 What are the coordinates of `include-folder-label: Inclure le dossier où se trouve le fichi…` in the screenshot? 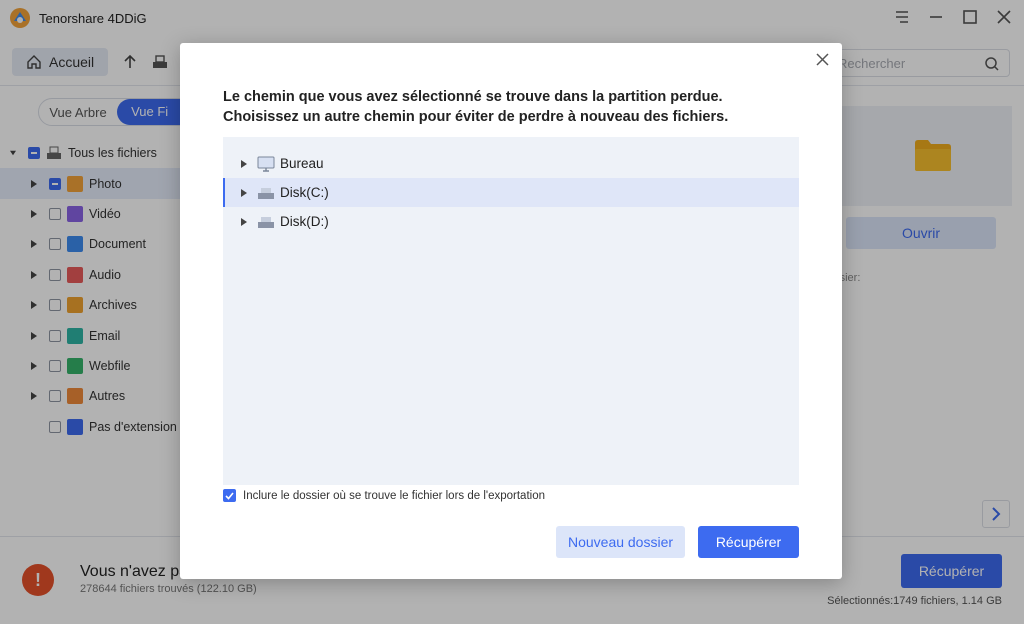 It's located at (394, 495).